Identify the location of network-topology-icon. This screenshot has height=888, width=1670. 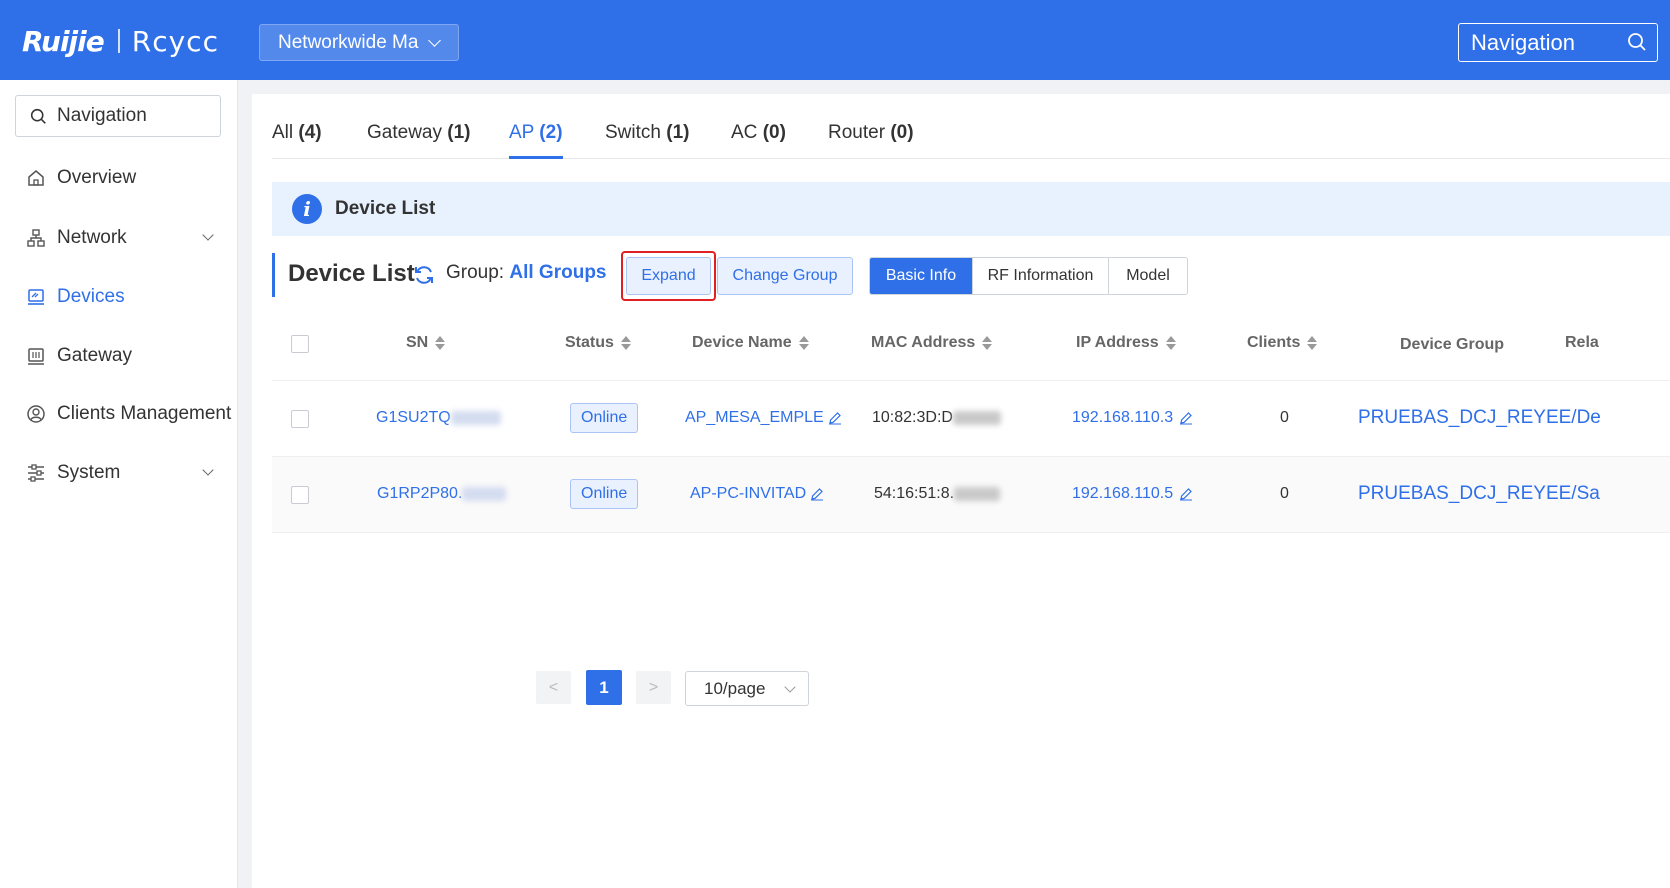
(36, 238).